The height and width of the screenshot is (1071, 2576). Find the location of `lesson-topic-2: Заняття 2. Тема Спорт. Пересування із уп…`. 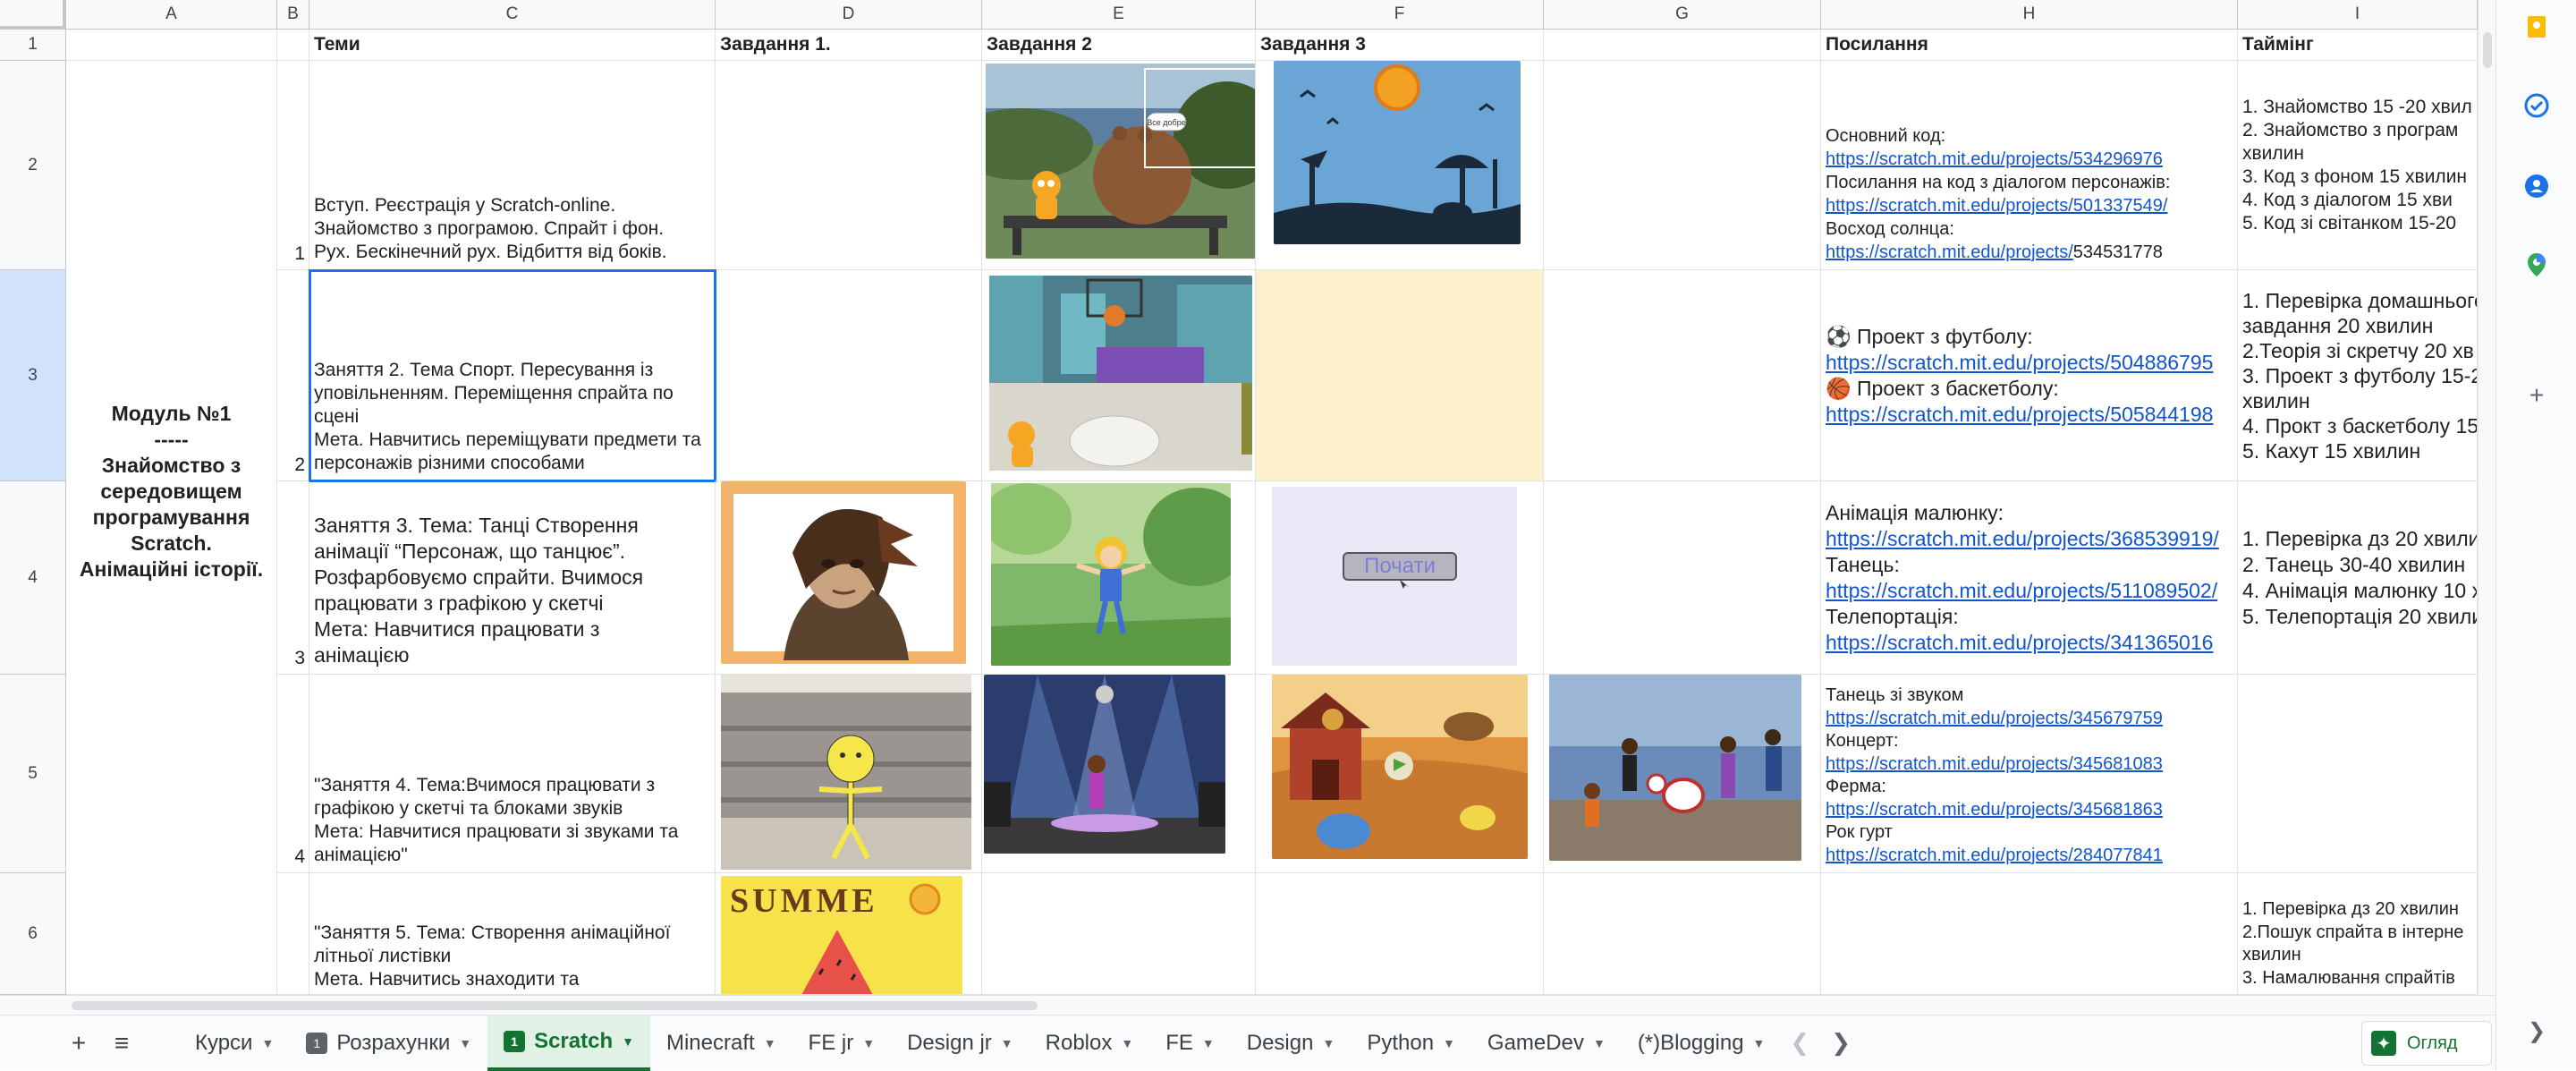

lesson-topic-2: Заняття 2. Тема Спорт. Пересування із уп… is located at coordinates (512, 375).